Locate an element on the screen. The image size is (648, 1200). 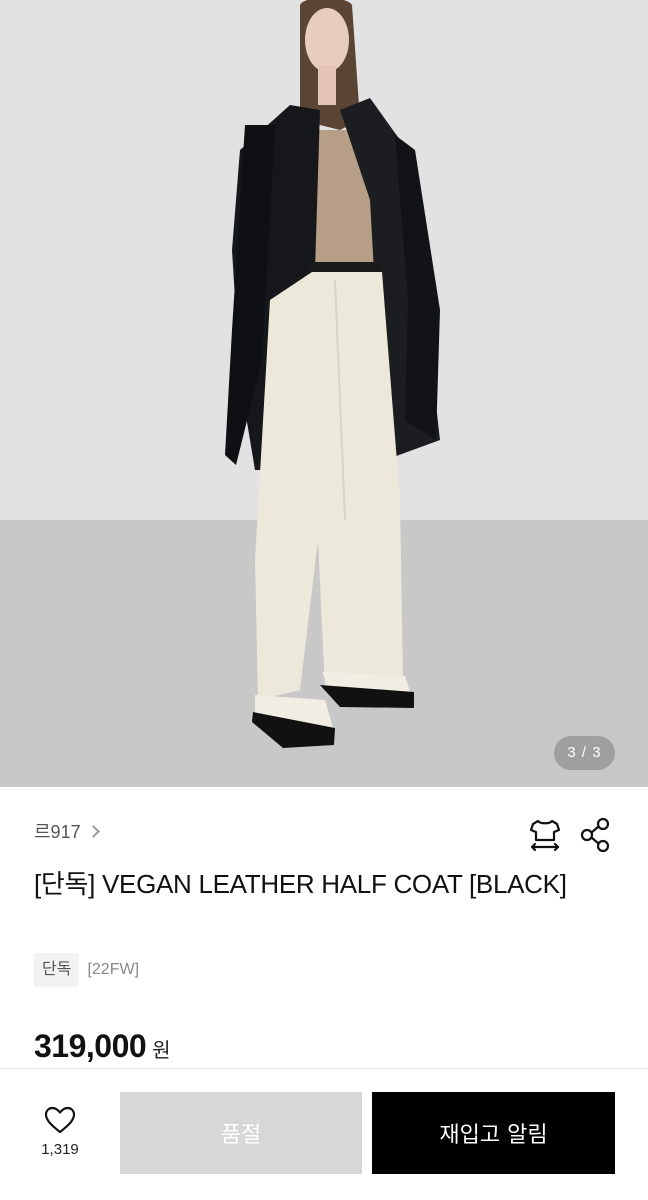
chevron-right-icon is located at coordinates (93, 831).